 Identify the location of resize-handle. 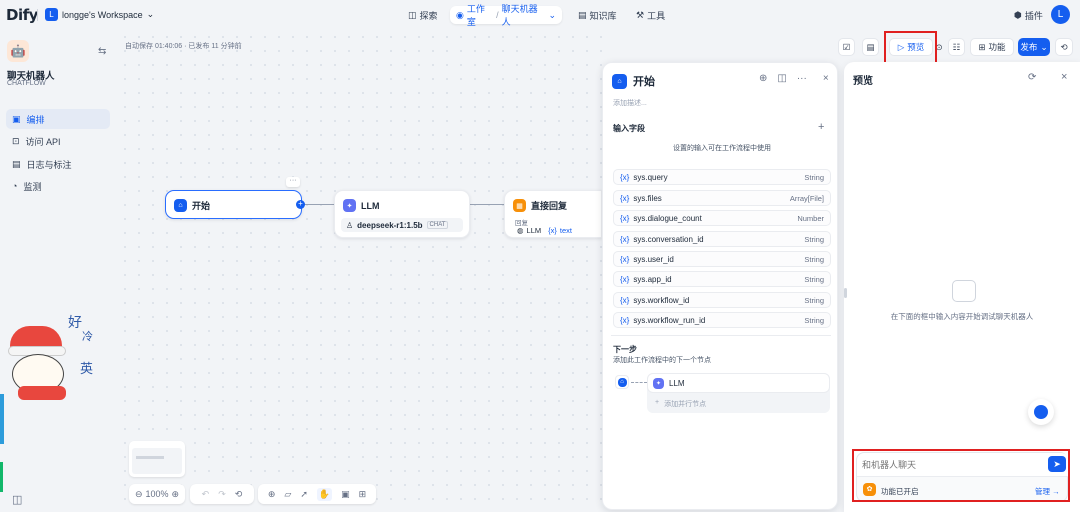
(845, 293).